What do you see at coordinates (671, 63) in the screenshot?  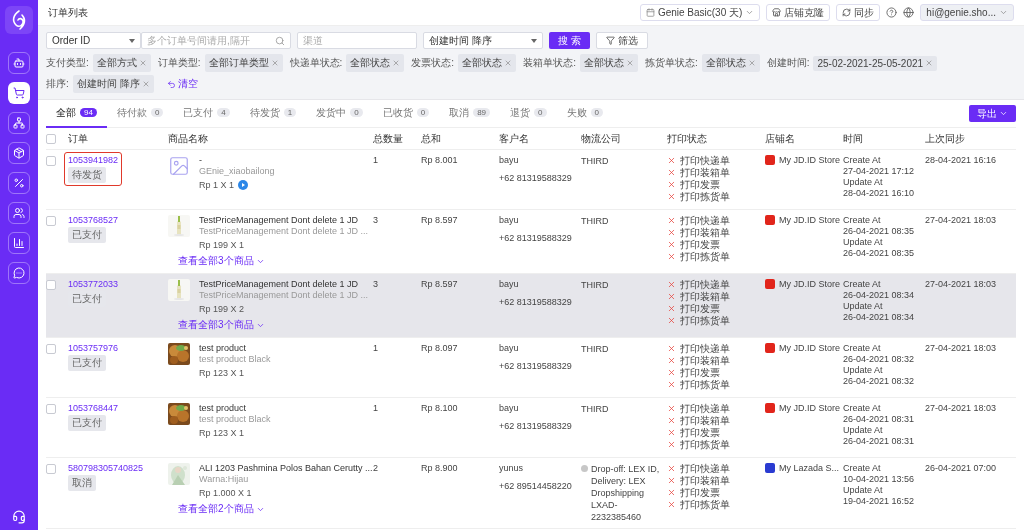 I see `filter-label: 拣货单状态:` at bounding box center [671, 63].